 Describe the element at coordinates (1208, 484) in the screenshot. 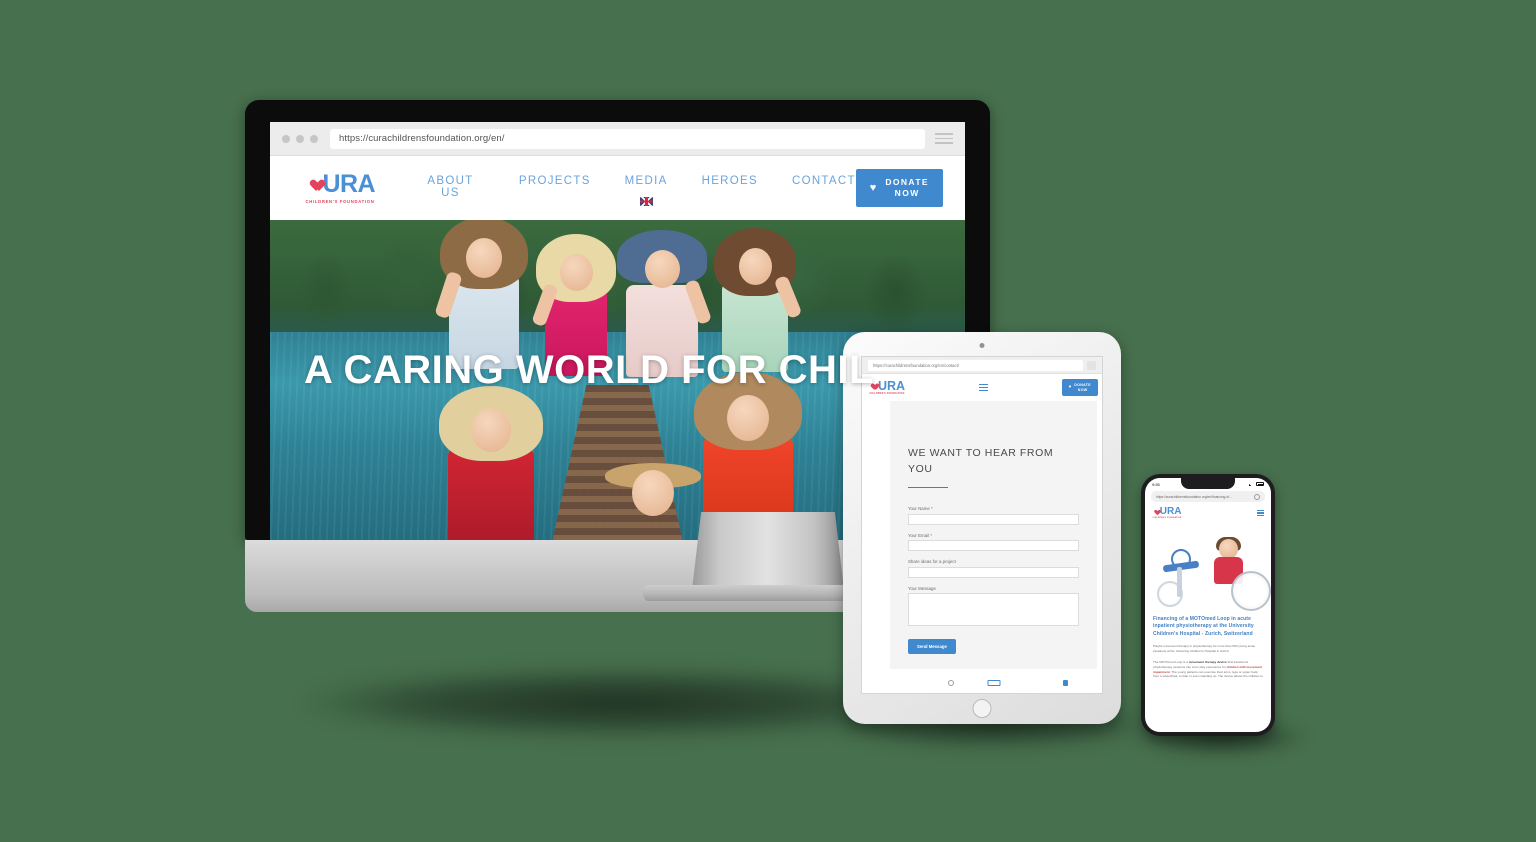

I see `phone-status-bar: 9:55` at that location.